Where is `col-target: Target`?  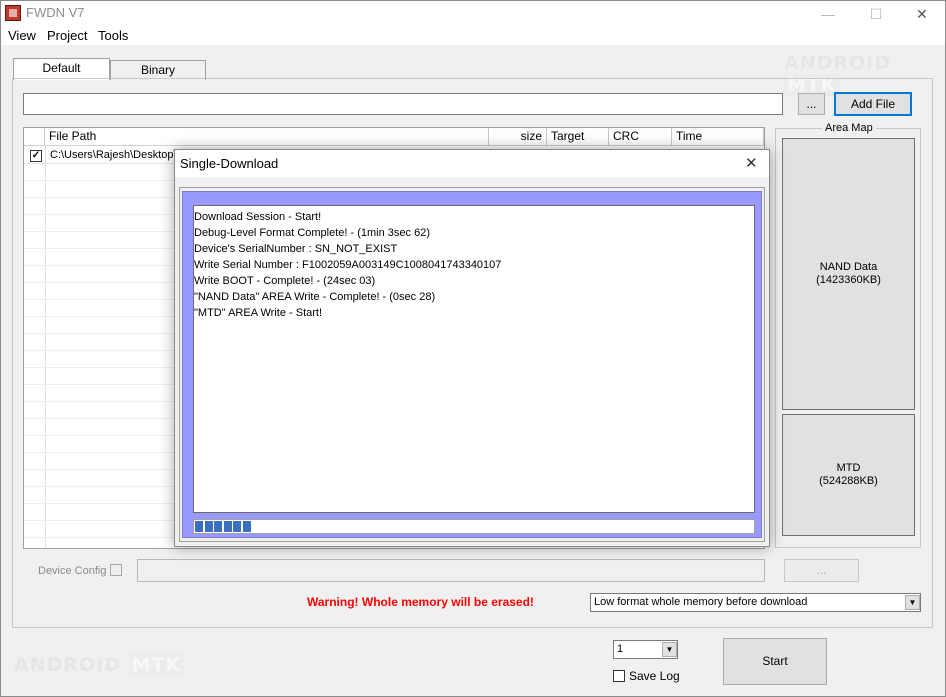 col-target: Target is located at coordinates (578, 136).